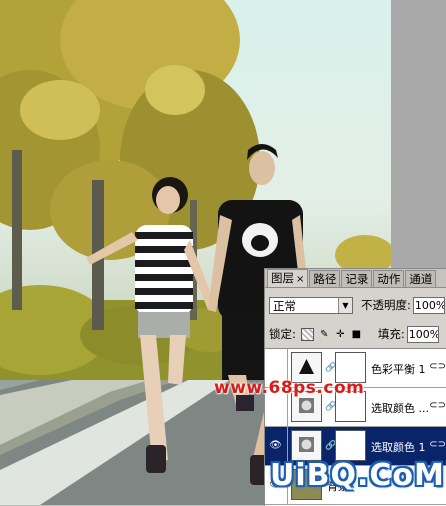 The width and height of the screenshot is (446, 506). Describe the element at coordinates (345, 305) in the screenshot. I see `chevron-down-icon: ▼` at that location.